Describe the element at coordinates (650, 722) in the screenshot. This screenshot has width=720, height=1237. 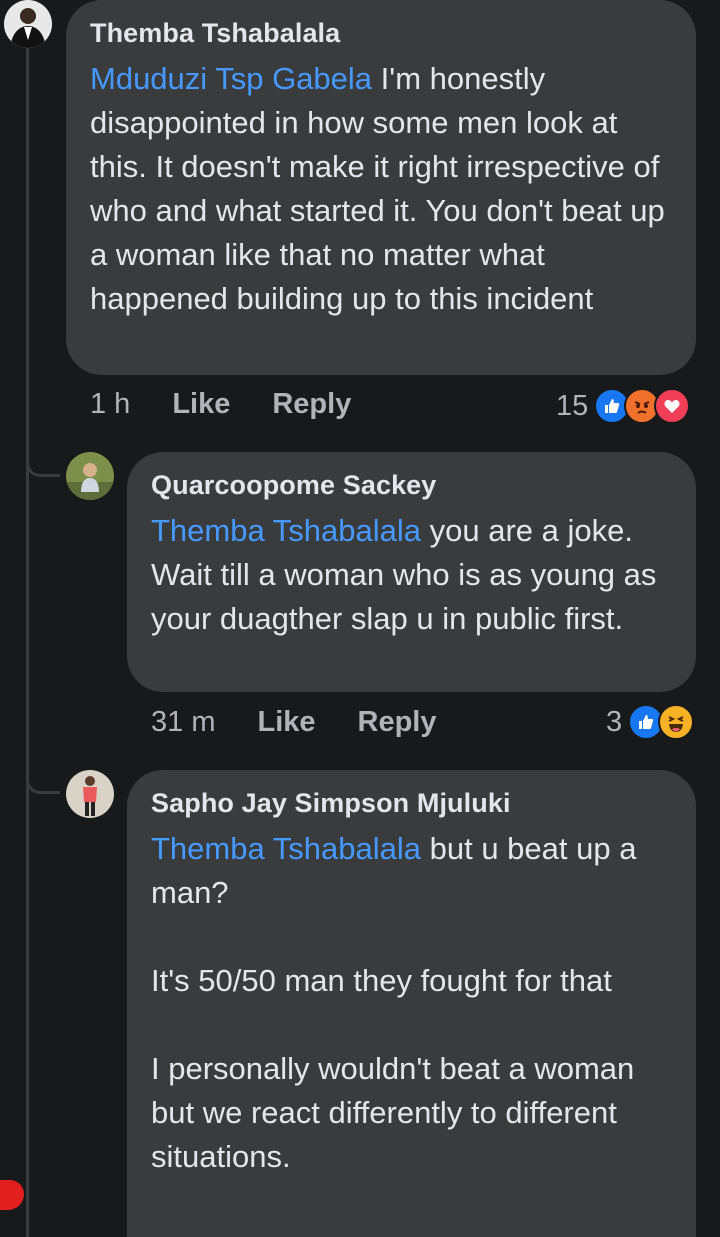
I see `reaction-summary: 3` at that location.